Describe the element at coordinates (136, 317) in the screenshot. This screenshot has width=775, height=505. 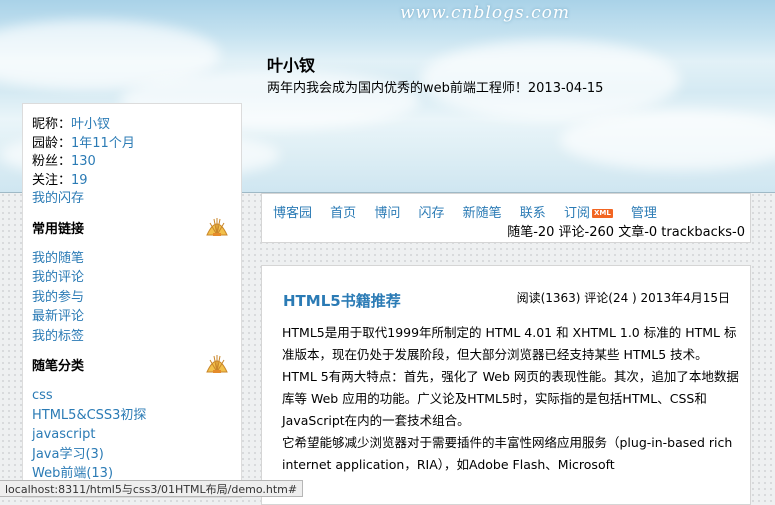
I see `list-item: 最新评论` at that location.